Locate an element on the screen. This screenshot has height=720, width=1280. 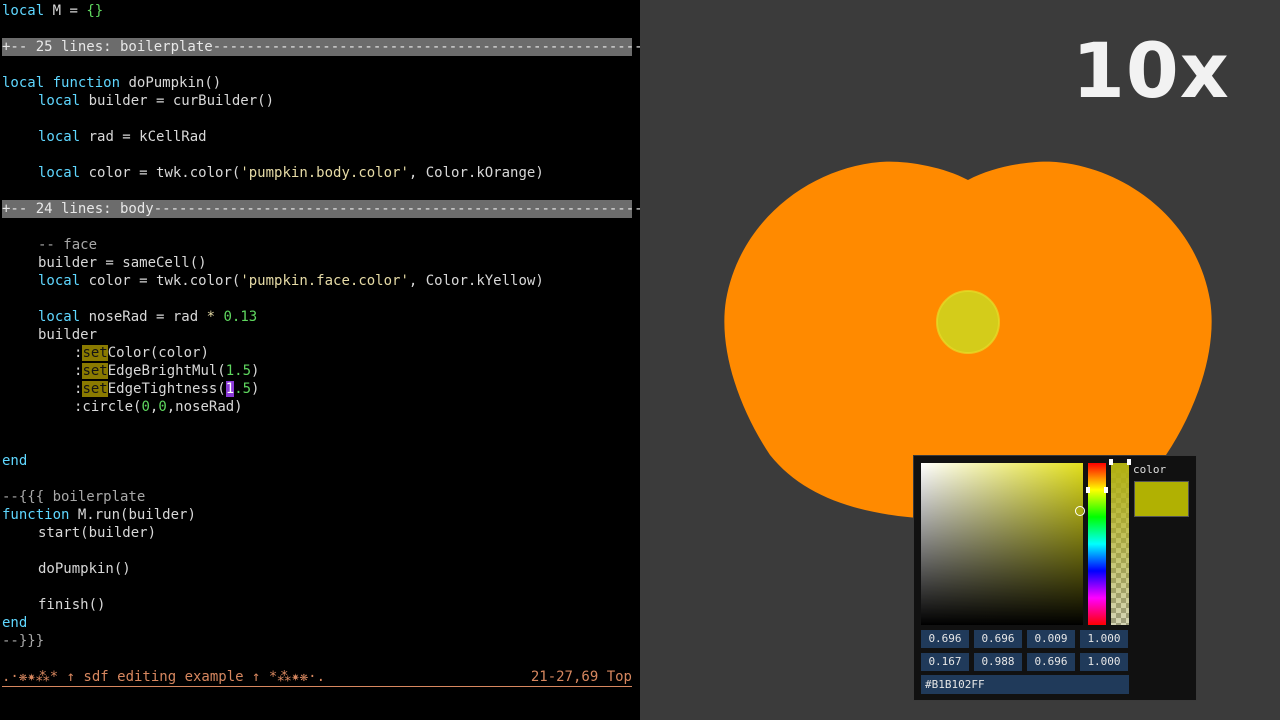
code-comment: --}}} is located at coordinates (23, 641).